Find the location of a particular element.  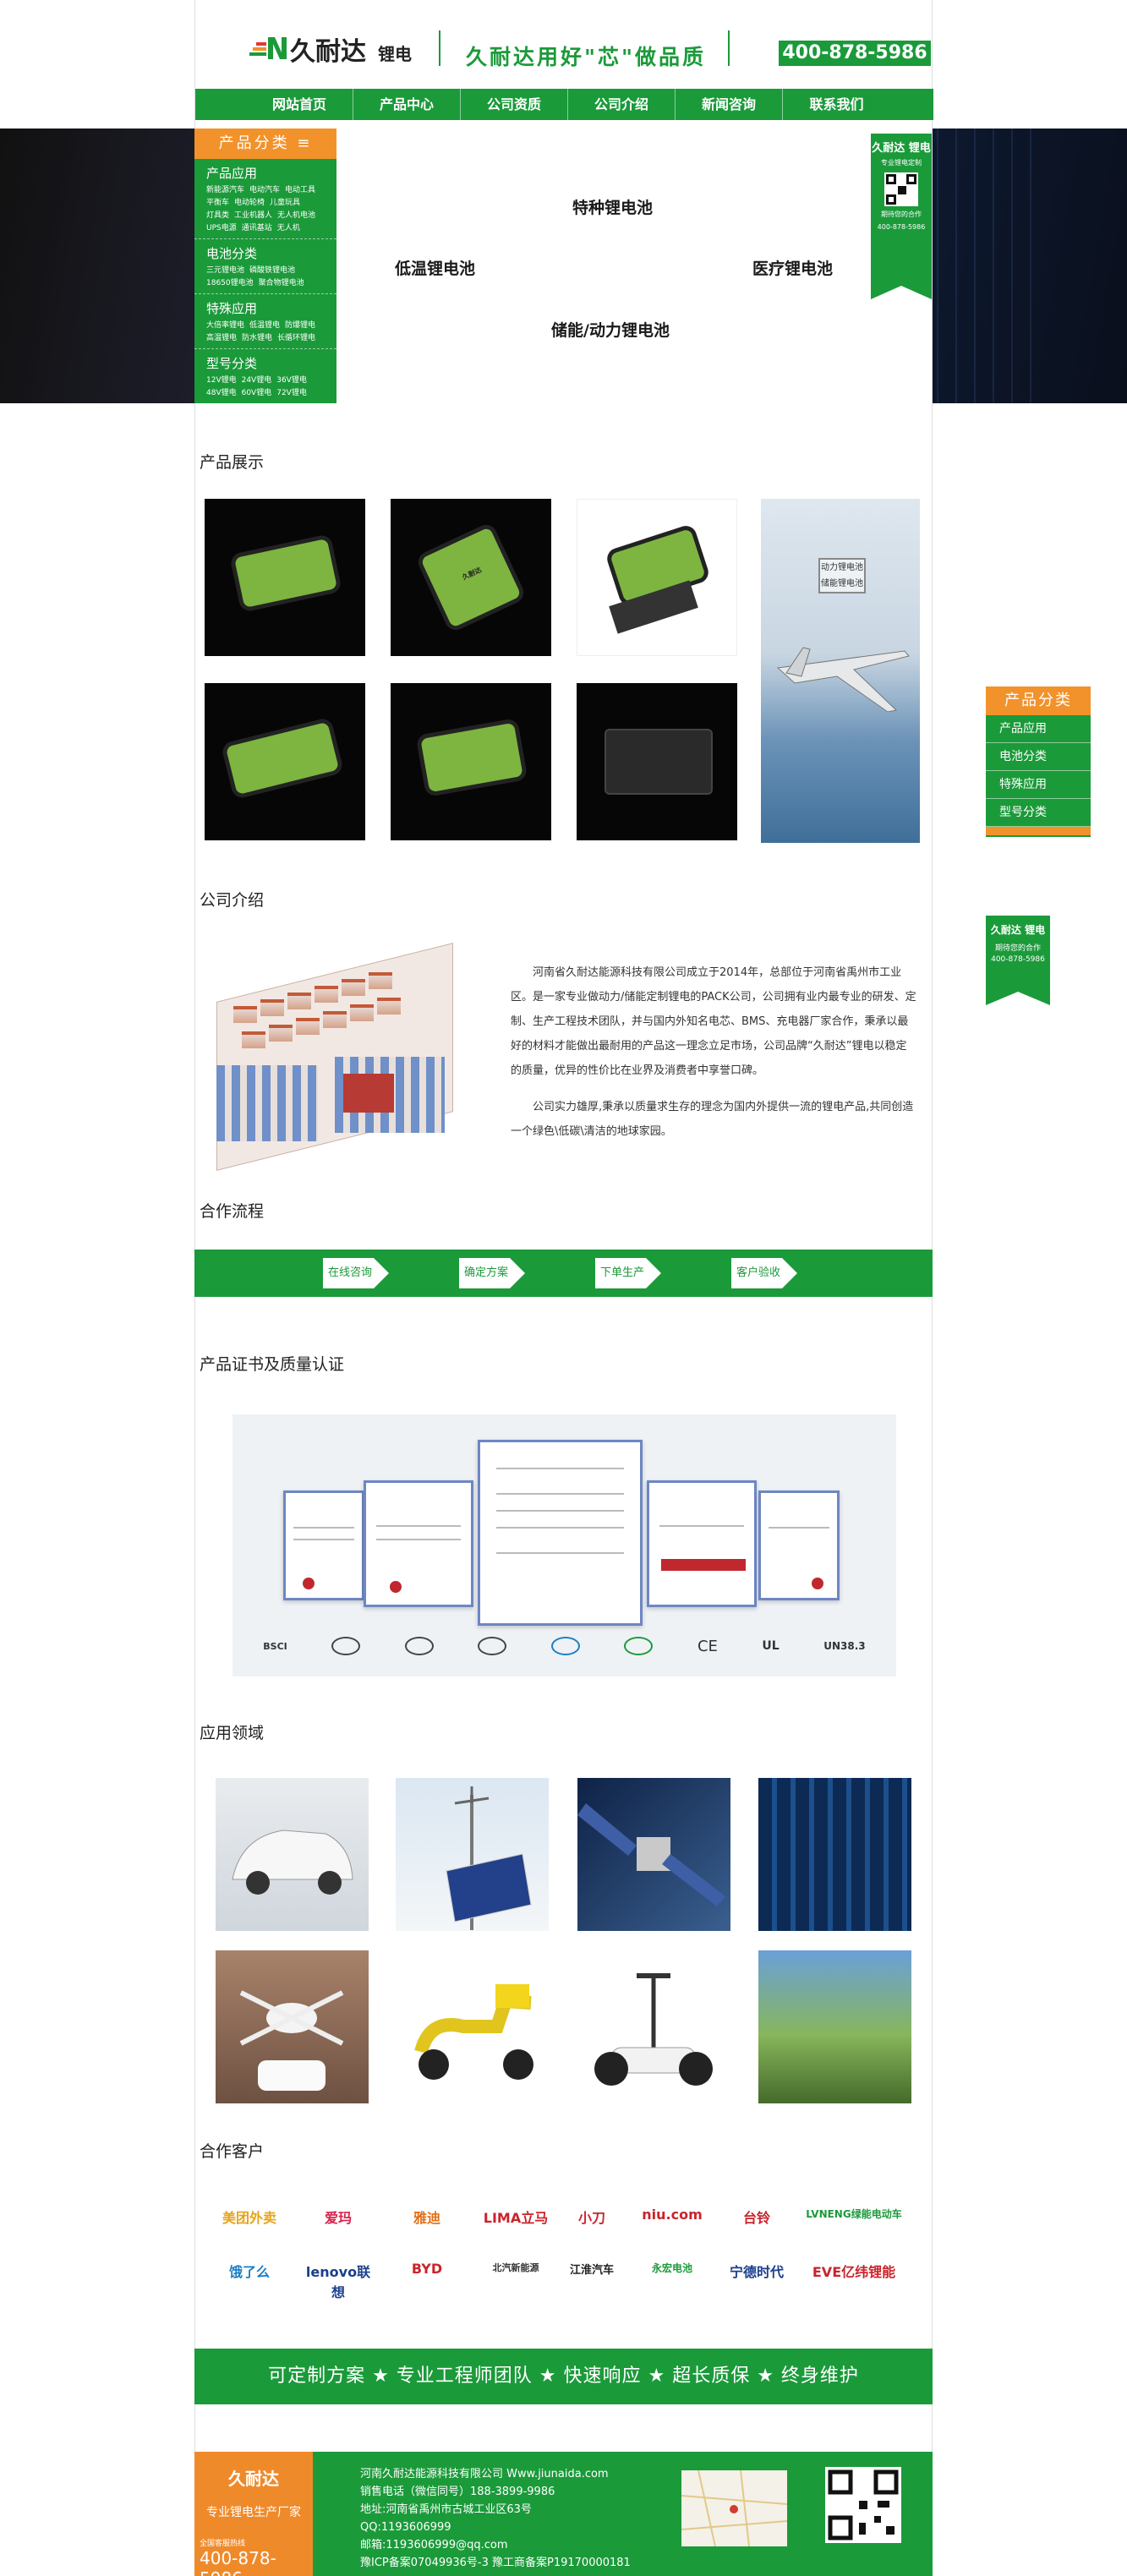

section-title-partners: 合作客户 is located at coordinates (232, 2152).